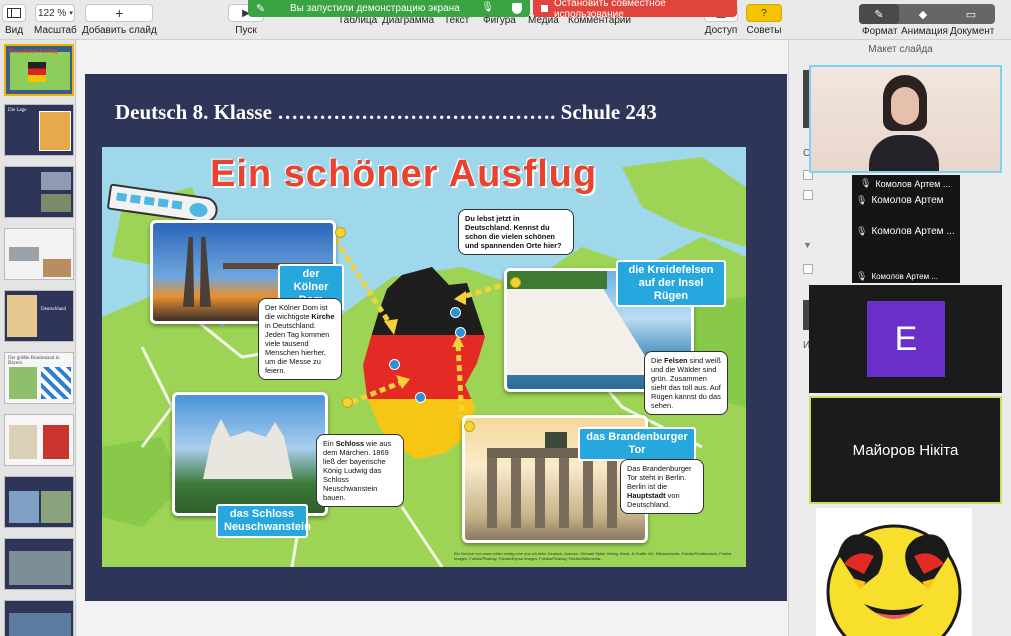  Describe the element at coordinates (347, 402) in the screenshot. I see `dot-neuschwanstein` at that location.